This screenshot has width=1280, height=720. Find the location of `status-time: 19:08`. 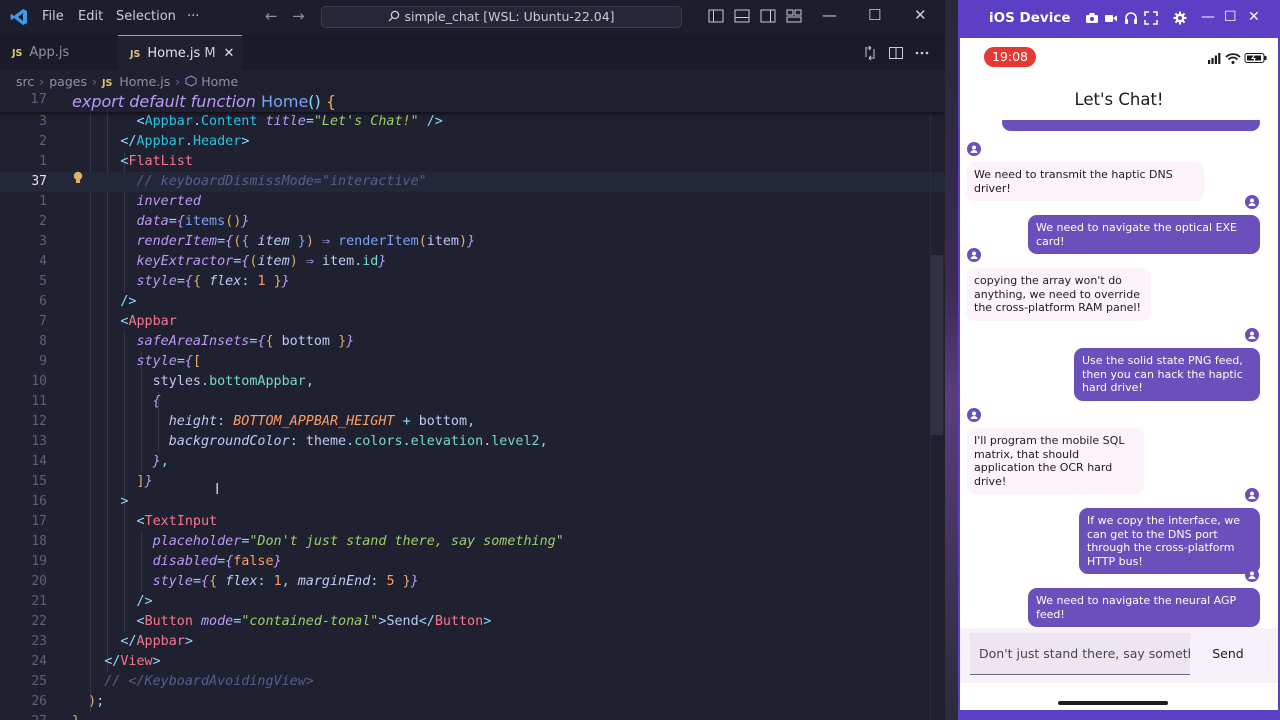

status-time: 19:08 is located at coordinates (1010, 57).